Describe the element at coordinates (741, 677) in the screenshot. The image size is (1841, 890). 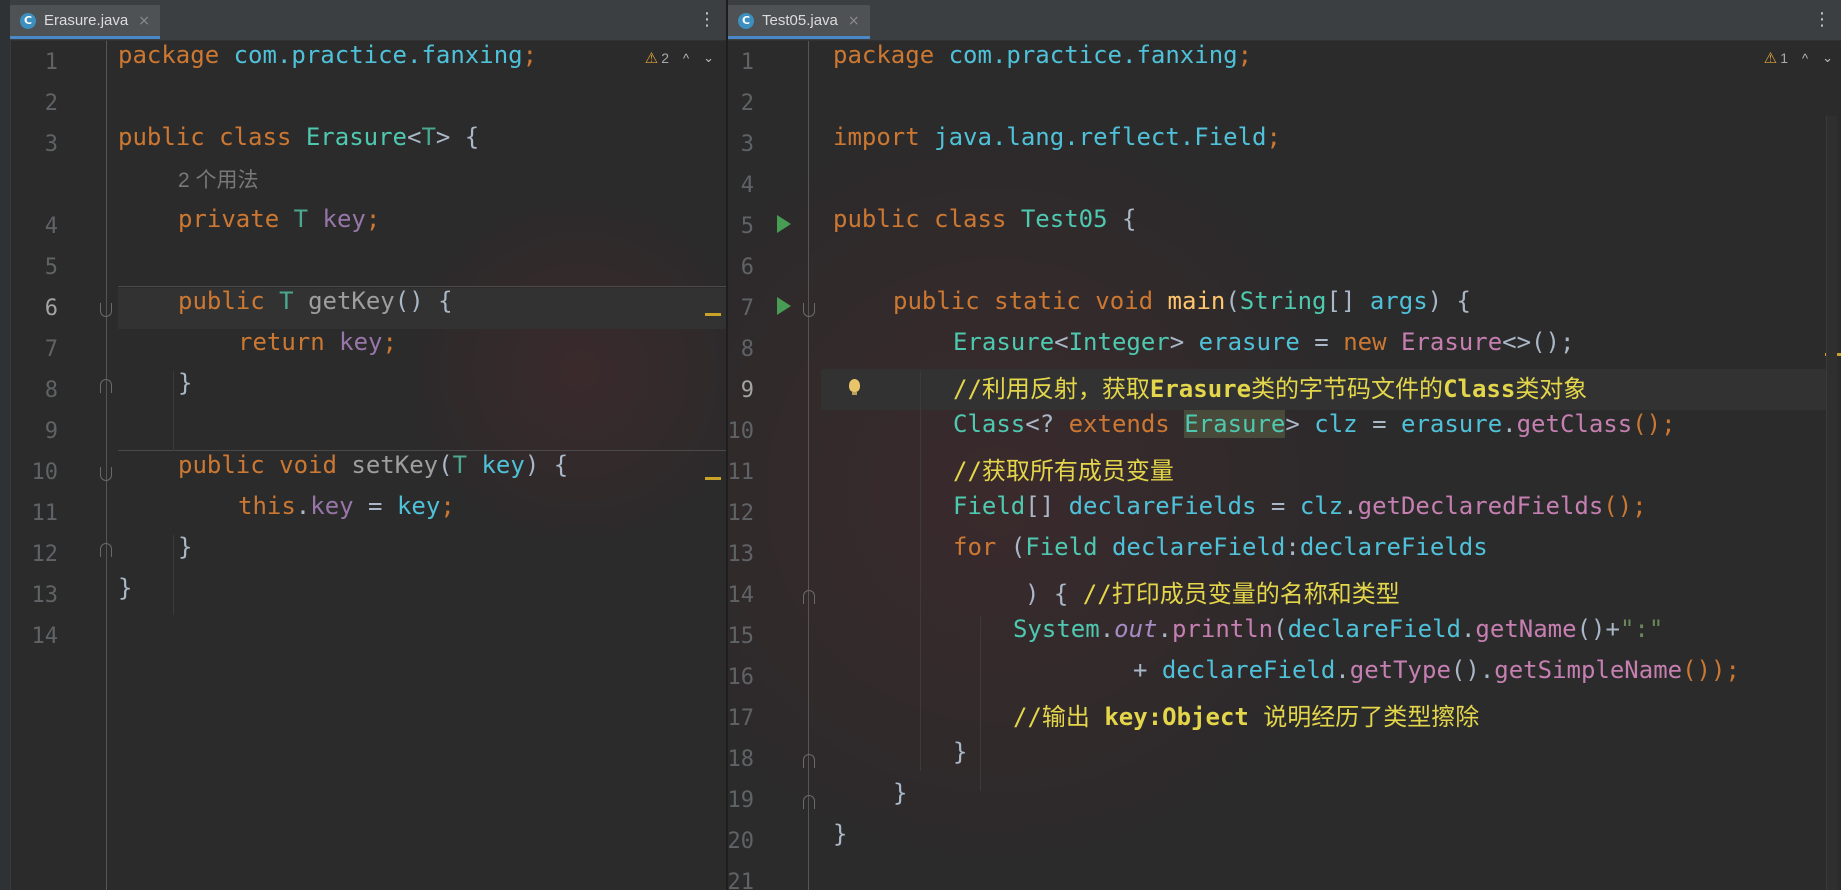
I see `line-number: 16` at that location.